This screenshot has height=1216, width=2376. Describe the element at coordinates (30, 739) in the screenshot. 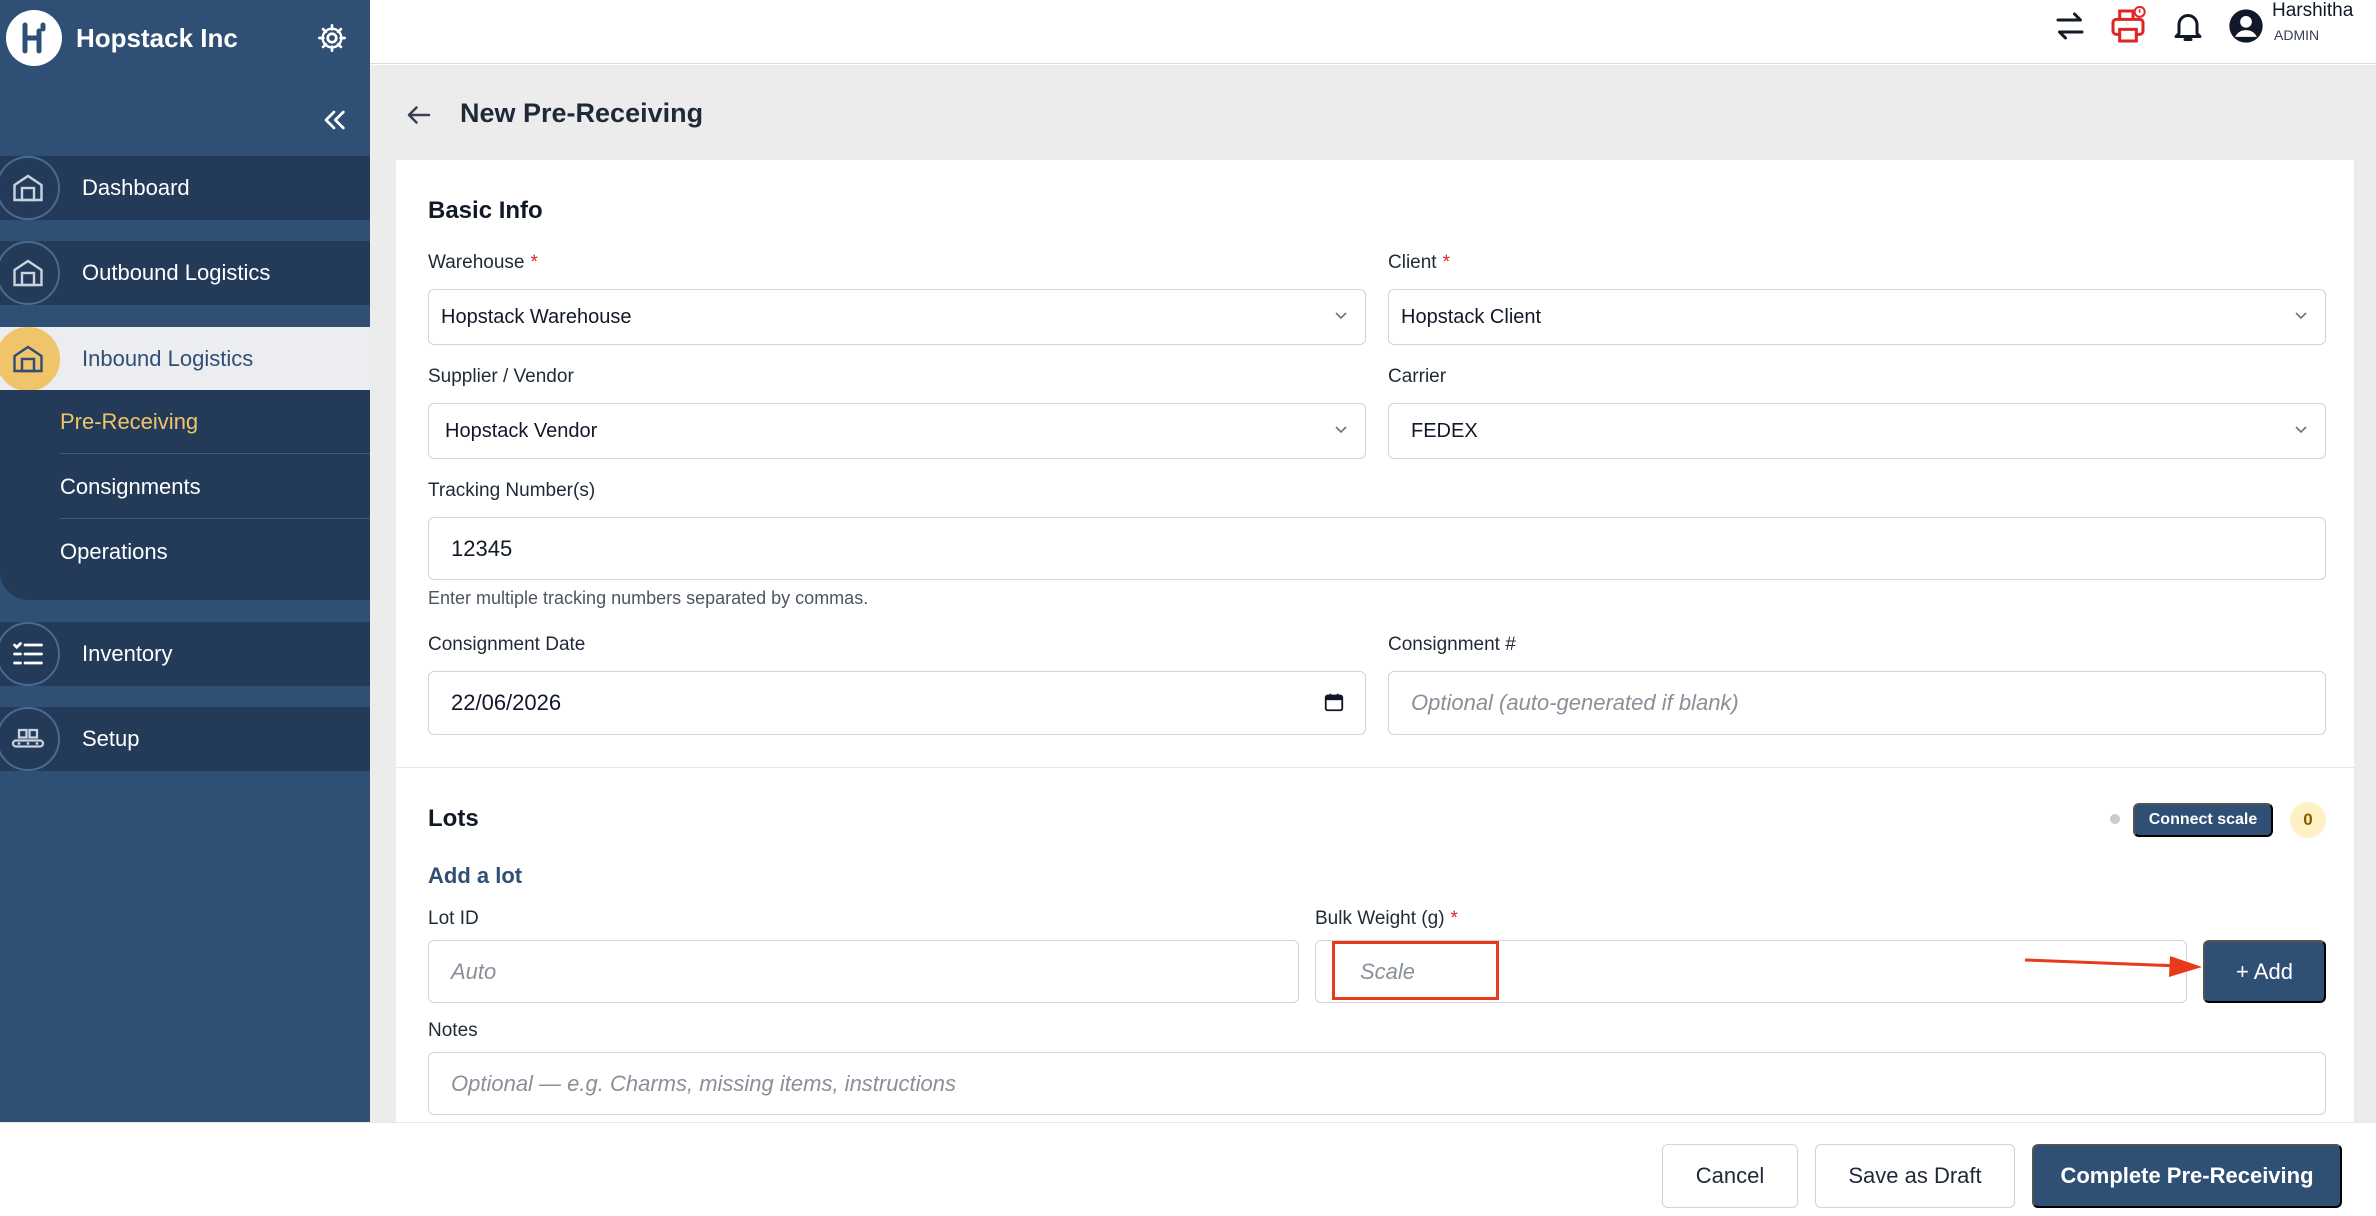

I see `conveyor-icon` at that location.